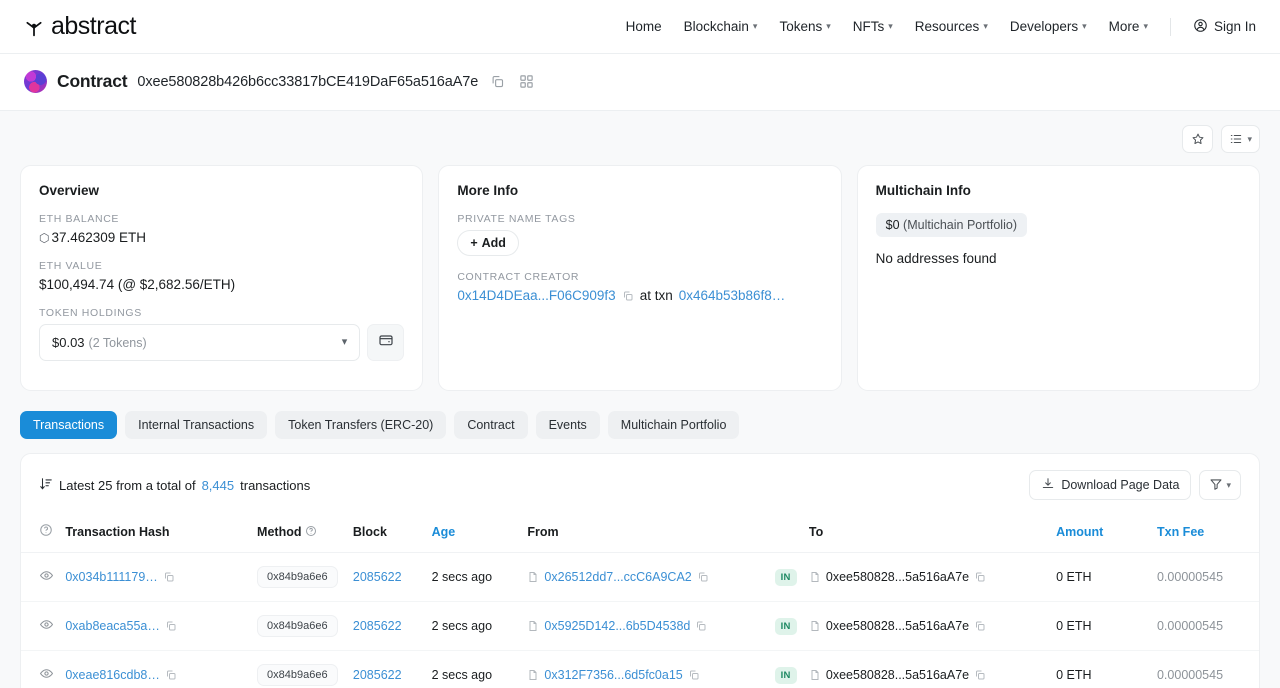 The width and height of the screenshot is (1280, 688). What do you see at coordinates (567, 425) in the screenshot?
I see `tab-events: Events` at bounding box center [567, 425].